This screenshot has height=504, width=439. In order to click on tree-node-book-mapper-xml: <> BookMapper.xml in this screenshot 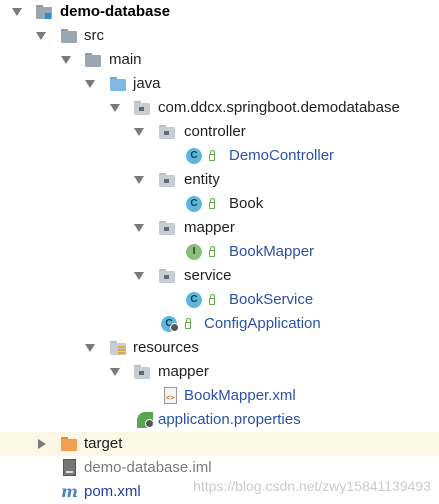, I will do `click(219, 396)`.